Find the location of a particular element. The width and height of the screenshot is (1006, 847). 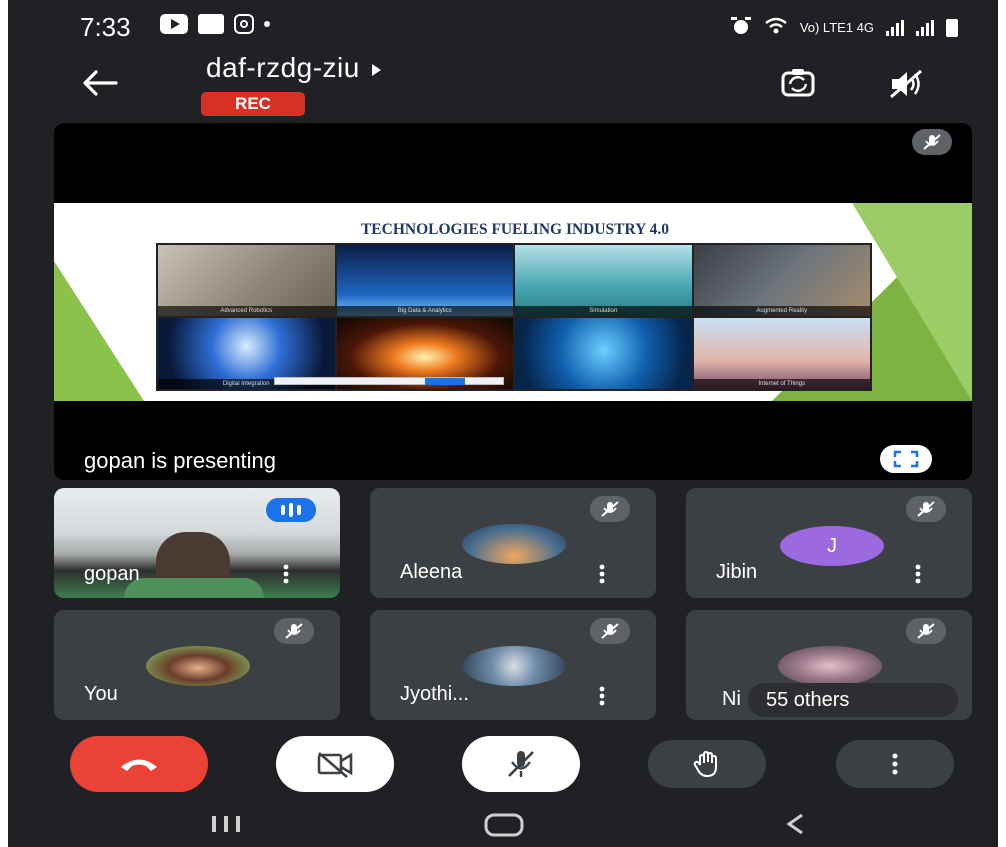

tile-caption: Augmented Reality is located at coordinates (781, 311).